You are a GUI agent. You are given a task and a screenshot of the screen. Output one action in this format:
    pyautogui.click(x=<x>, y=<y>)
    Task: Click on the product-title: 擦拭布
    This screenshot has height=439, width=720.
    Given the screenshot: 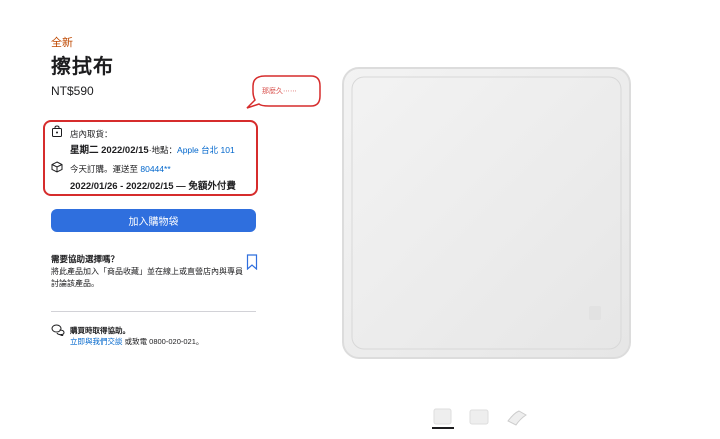 What is the action you would take?
    pyautogui.click(x=82, y=67)
    